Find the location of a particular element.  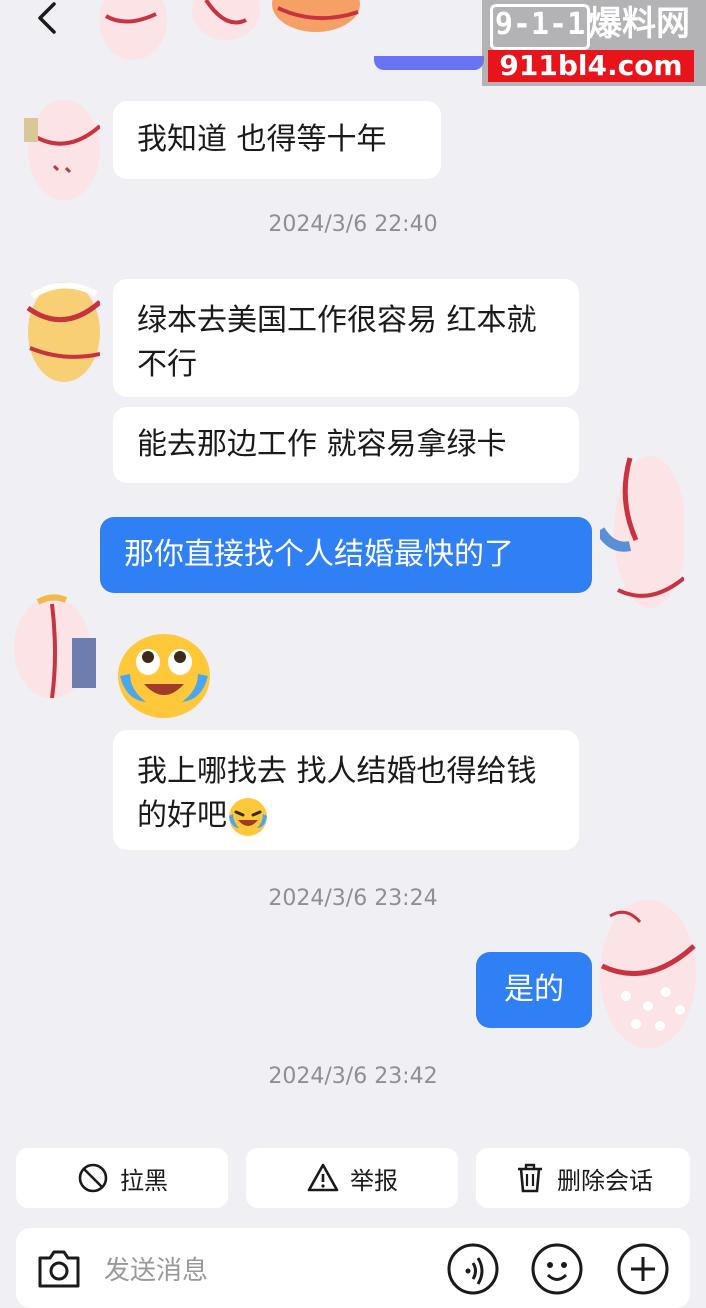

message-bubble: 我上哪找去 找人结婚也得给钱的好吧 is located at coordinates (346, 790).